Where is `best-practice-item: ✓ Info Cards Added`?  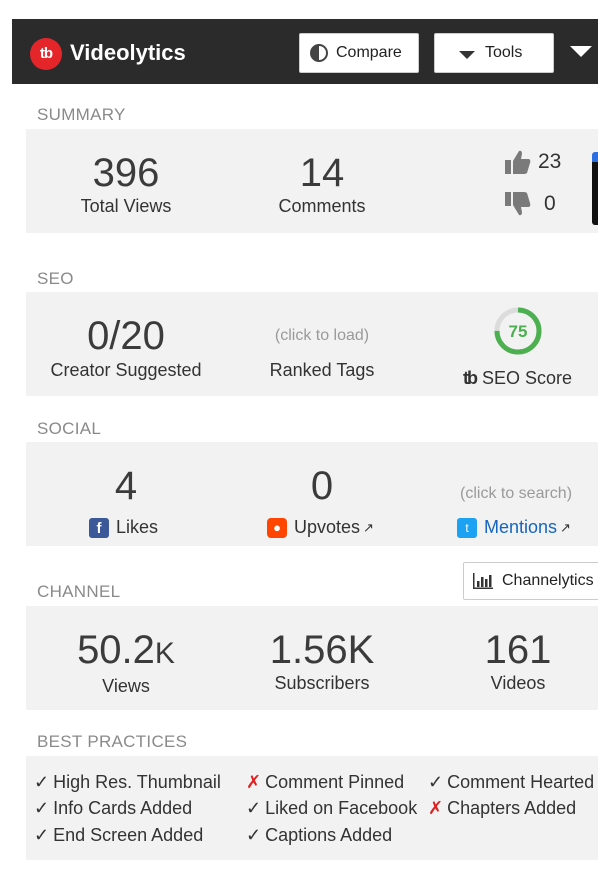
best-practice-item: ✓ Info Cards Added is located at coordinates (113, 808).